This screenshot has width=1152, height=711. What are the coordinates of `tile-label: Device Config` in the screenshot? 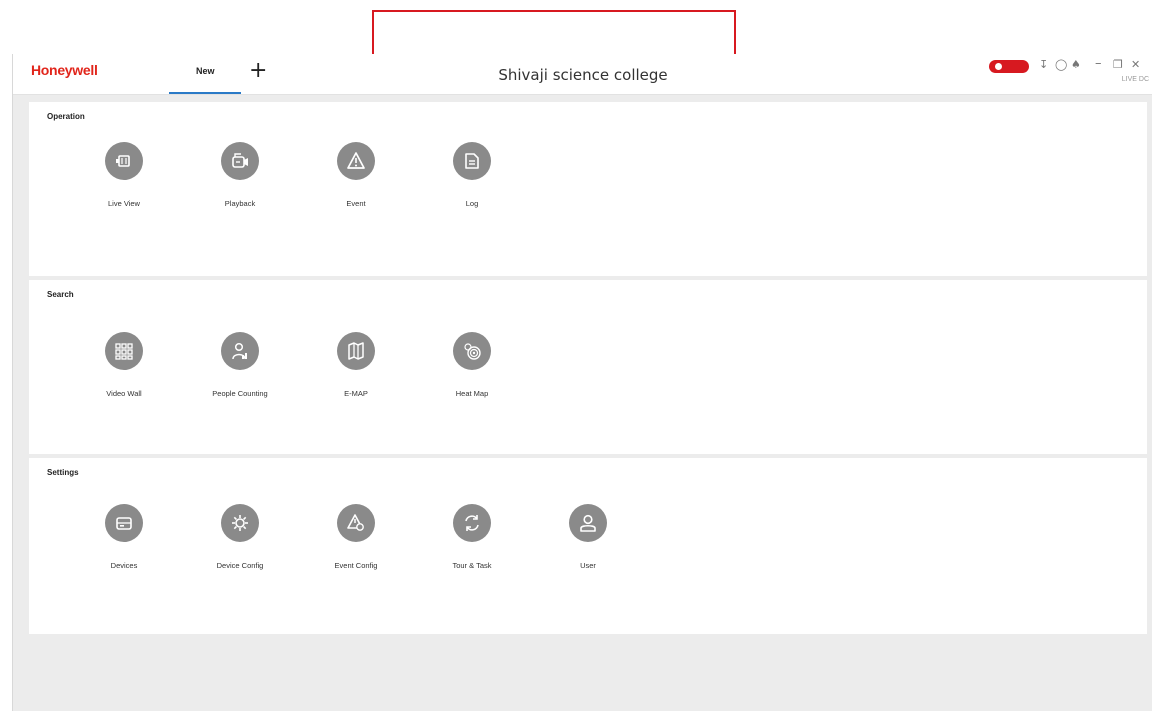 It's located at (240, 565).